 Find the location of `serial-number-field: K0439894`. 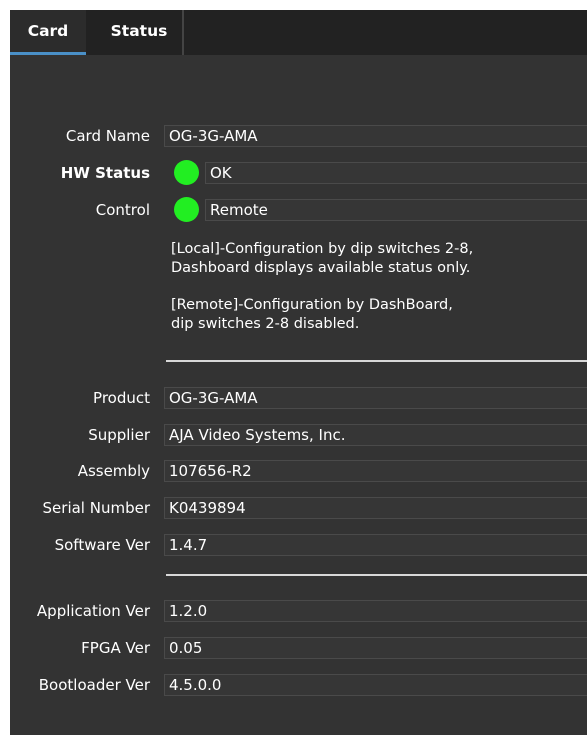

serial-number-field: K0439894 is located at coordinates (375, 508).